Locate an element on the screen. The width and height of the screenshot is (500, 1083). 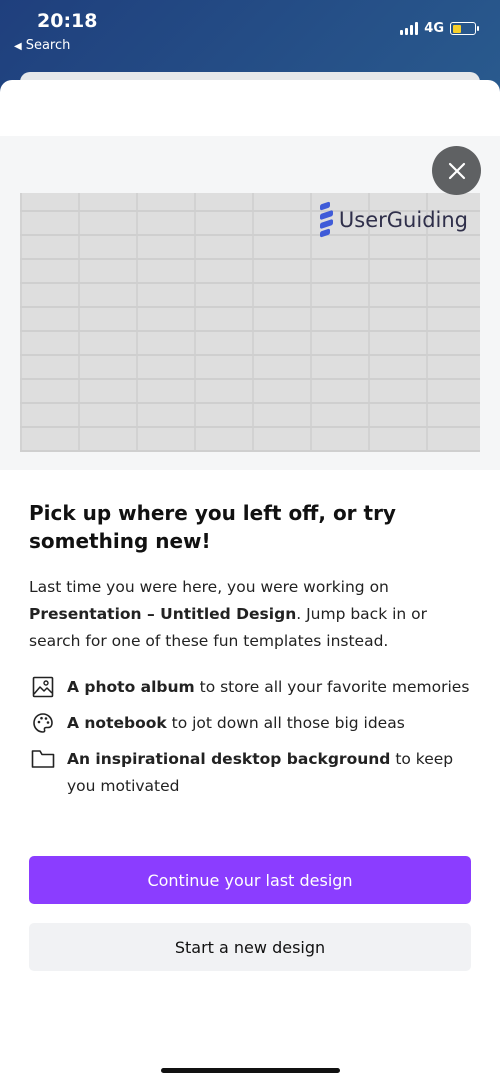
start-new-design-button: Start a new design is located at coordinates (250, 947).